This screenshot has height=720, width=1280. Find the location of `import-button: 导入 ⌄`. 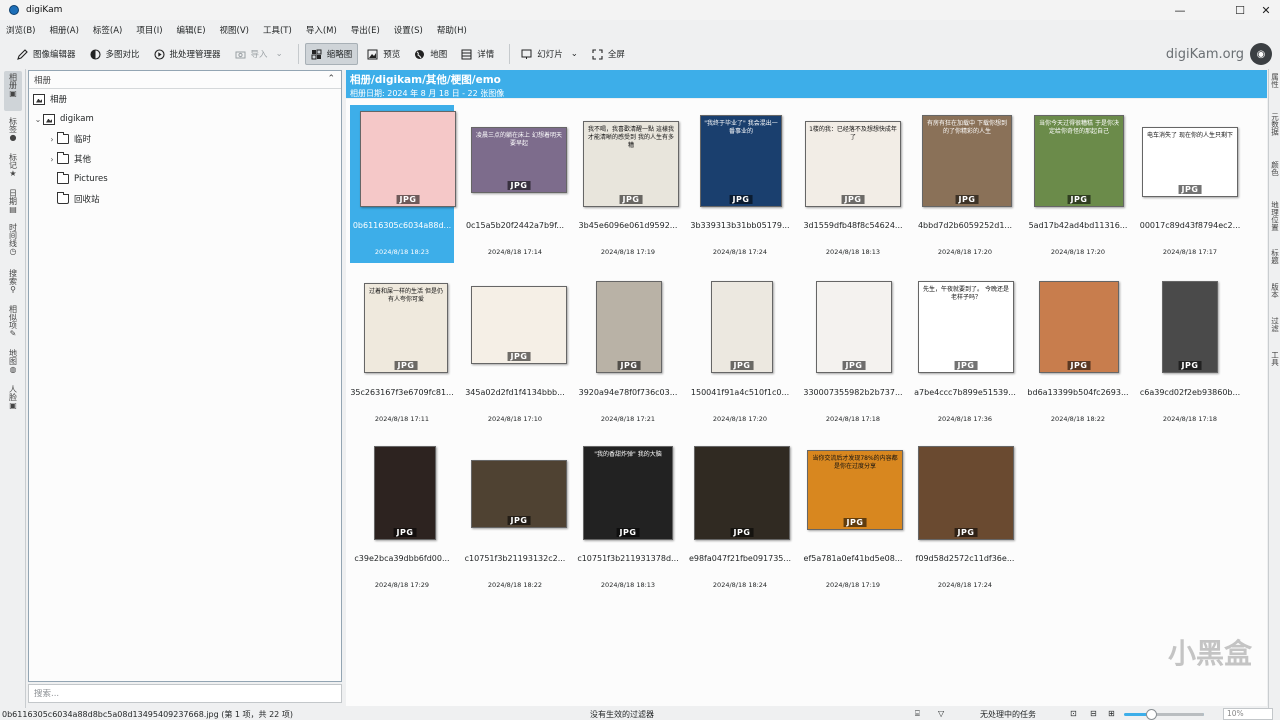

import-button: 导入 ⌄ is located at coordinates (259, 54).